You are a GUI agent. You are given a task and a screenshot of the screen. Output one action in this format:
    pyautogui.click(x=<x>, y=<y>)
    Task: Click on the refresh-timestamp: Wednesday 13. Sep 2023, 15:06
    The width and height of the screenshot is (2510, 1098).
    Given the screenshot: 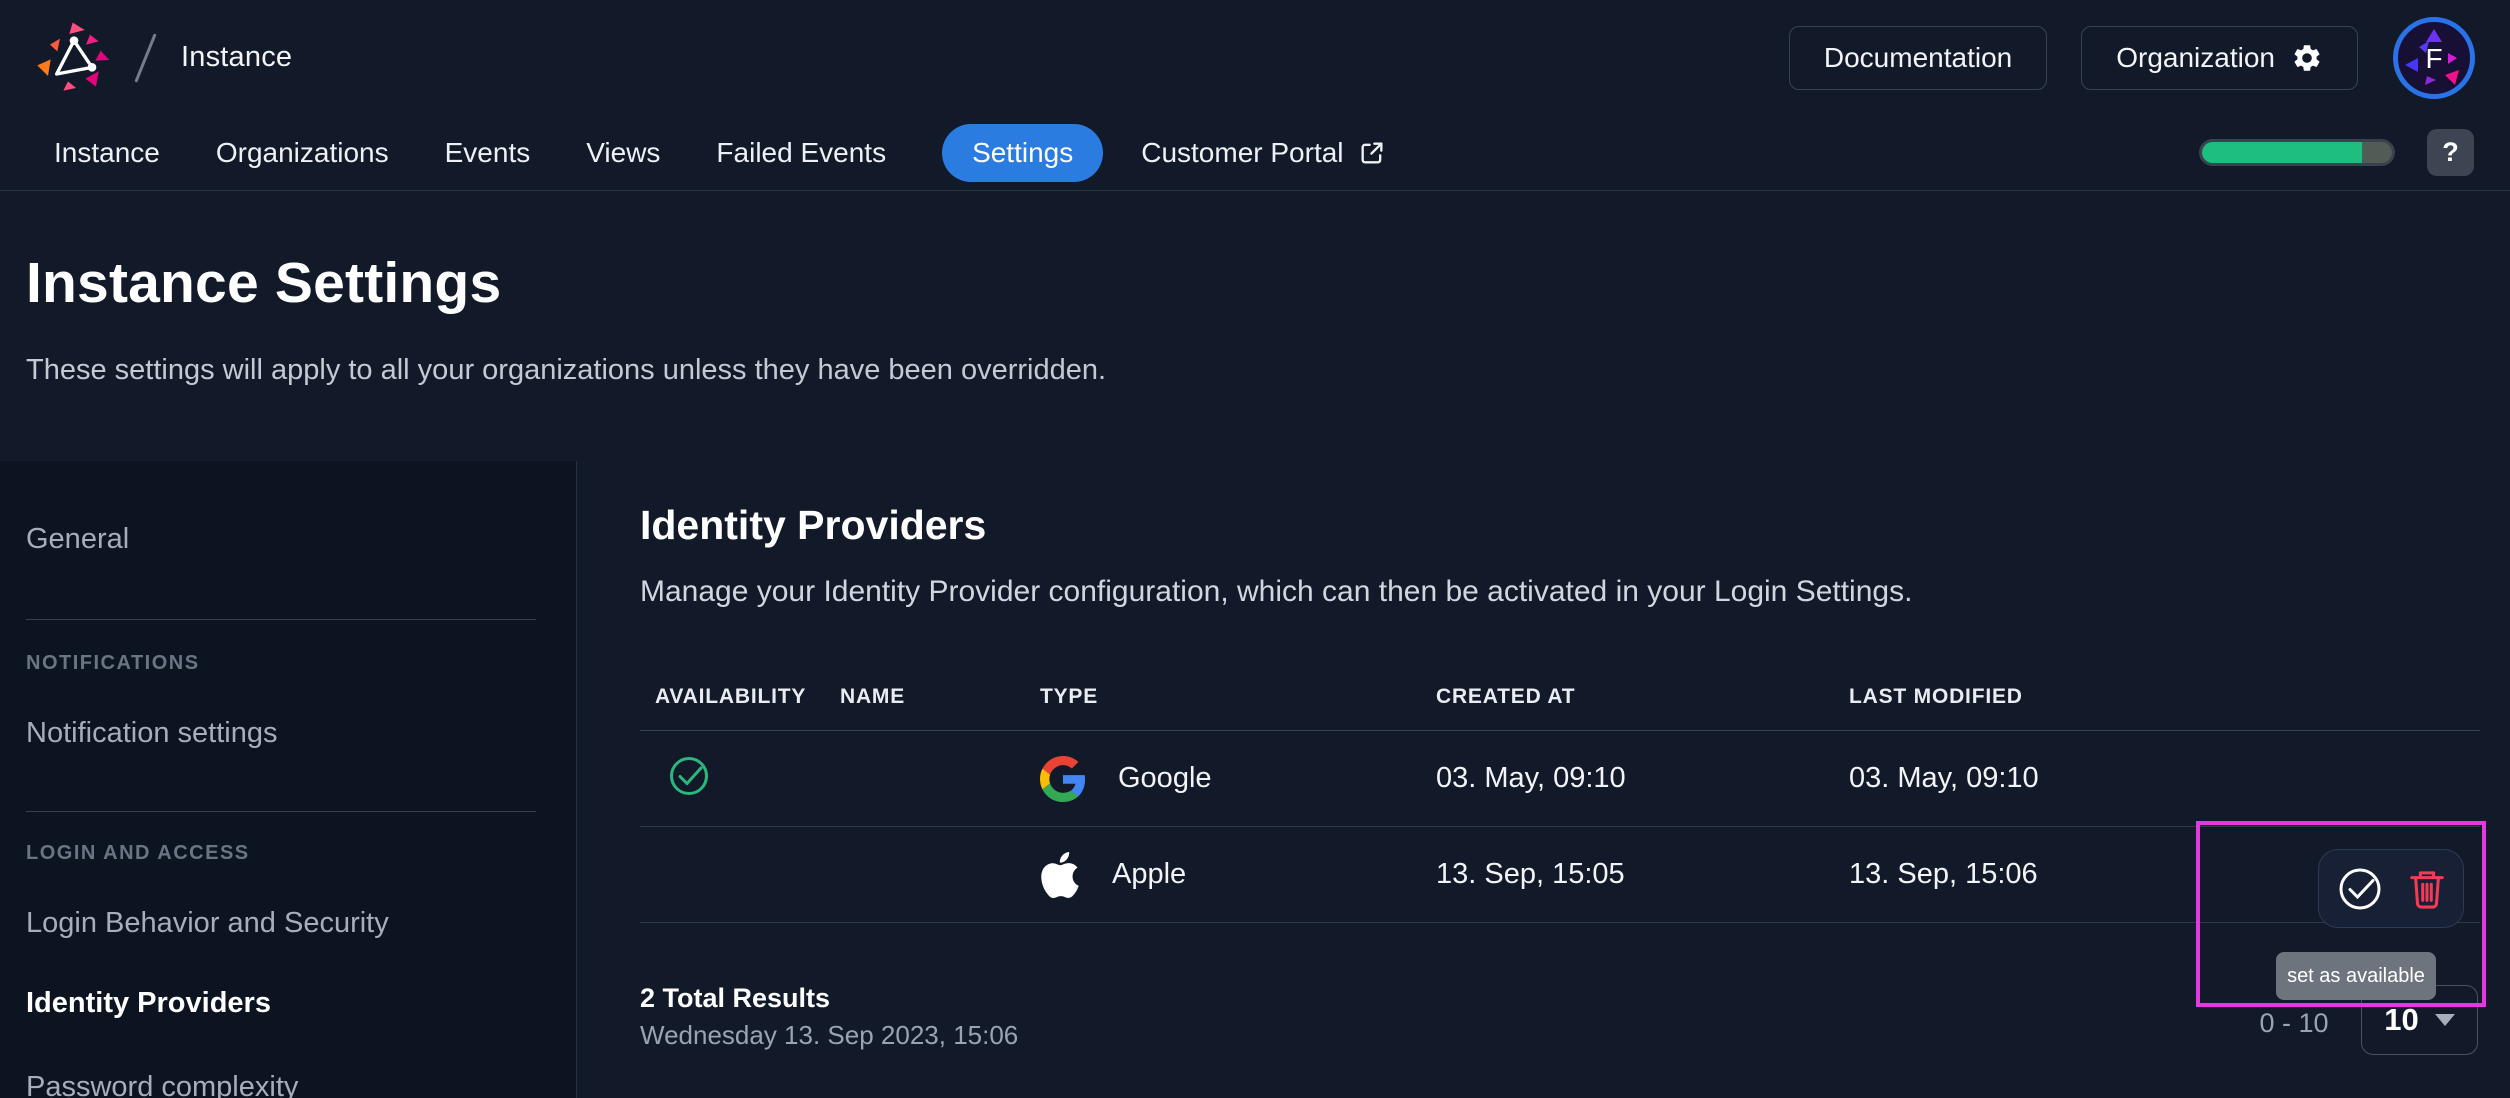 What is the action you would take?
    pyautogui.click(x=829, y=1035)
    